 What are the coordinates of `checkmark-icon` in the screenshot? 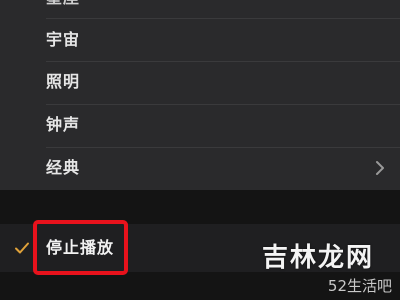 It's located at (22, 248).